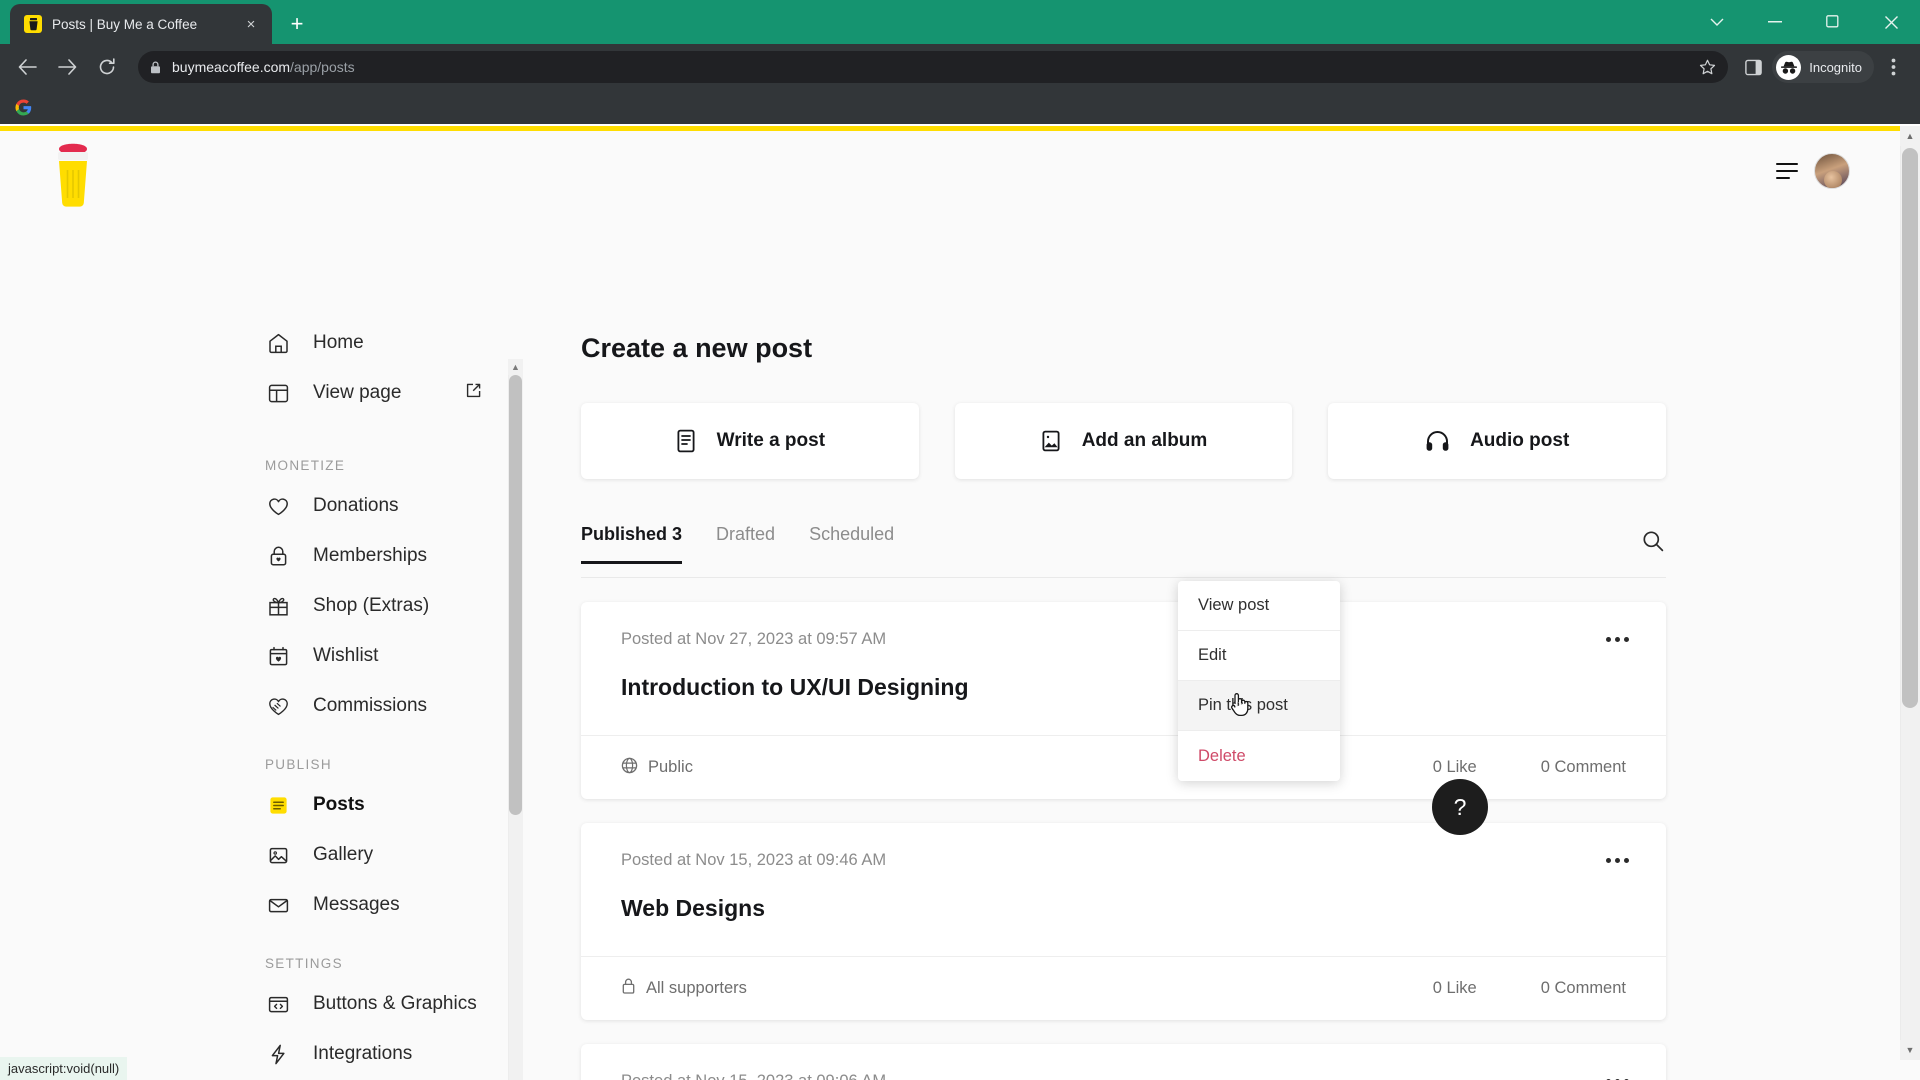  Describe the element at coordinates (278, 855) in the screenshot. I see `image-icon` at that location.